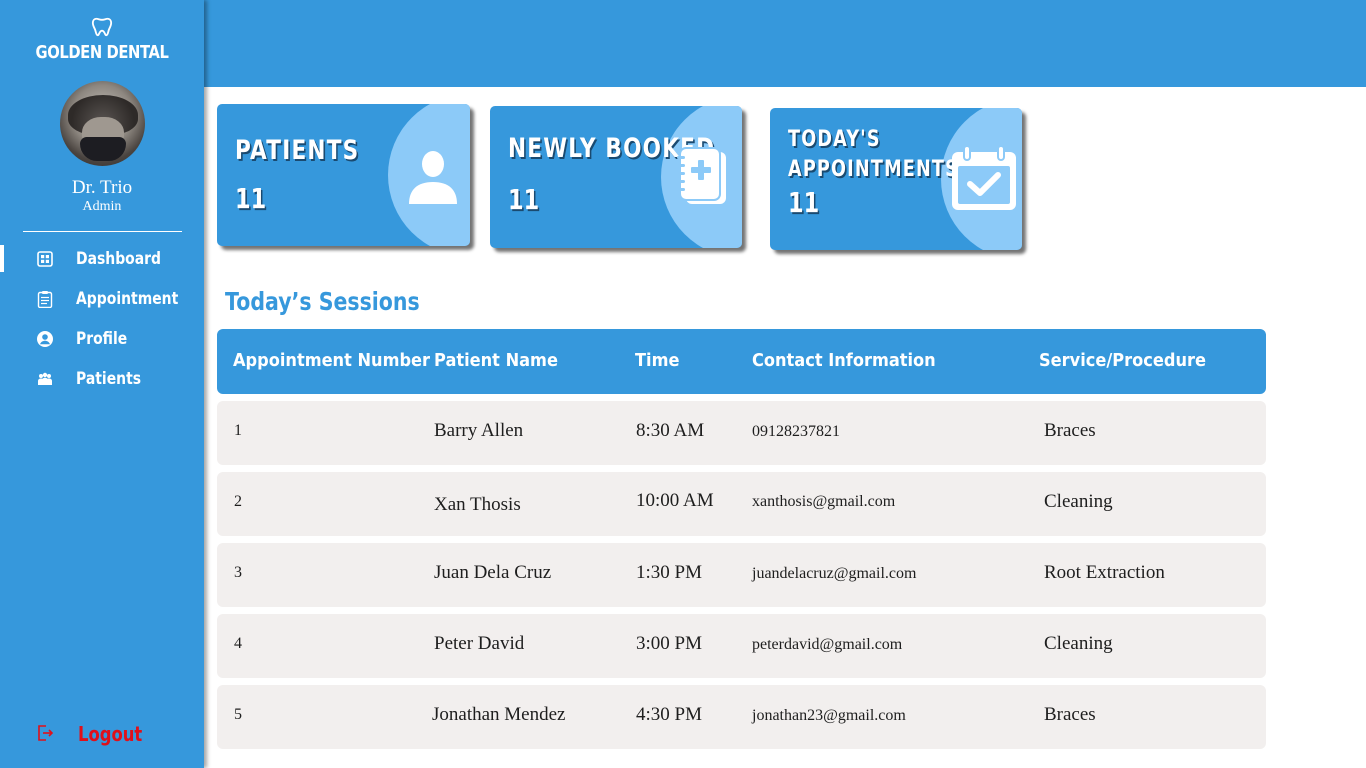 The width and height of the screenshot is (1366, 768). Describe the element at coordinates (477, 504) in the screenshot. I see `cell-patient-name: Xan Thosis` at that location.